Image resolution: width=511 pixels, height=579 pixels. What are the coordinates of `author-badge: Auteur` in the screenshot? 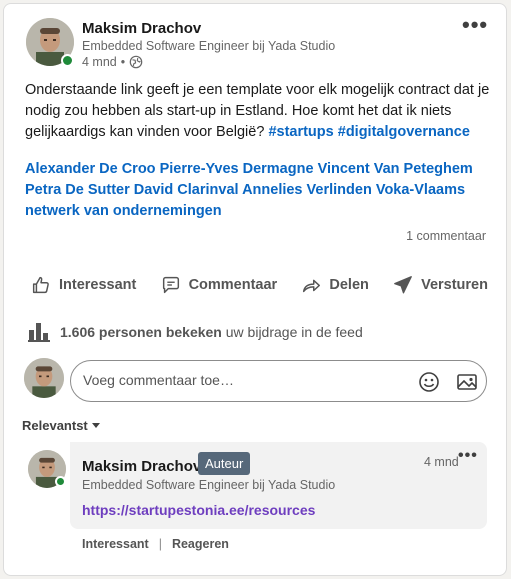 It's located at (224, 463).